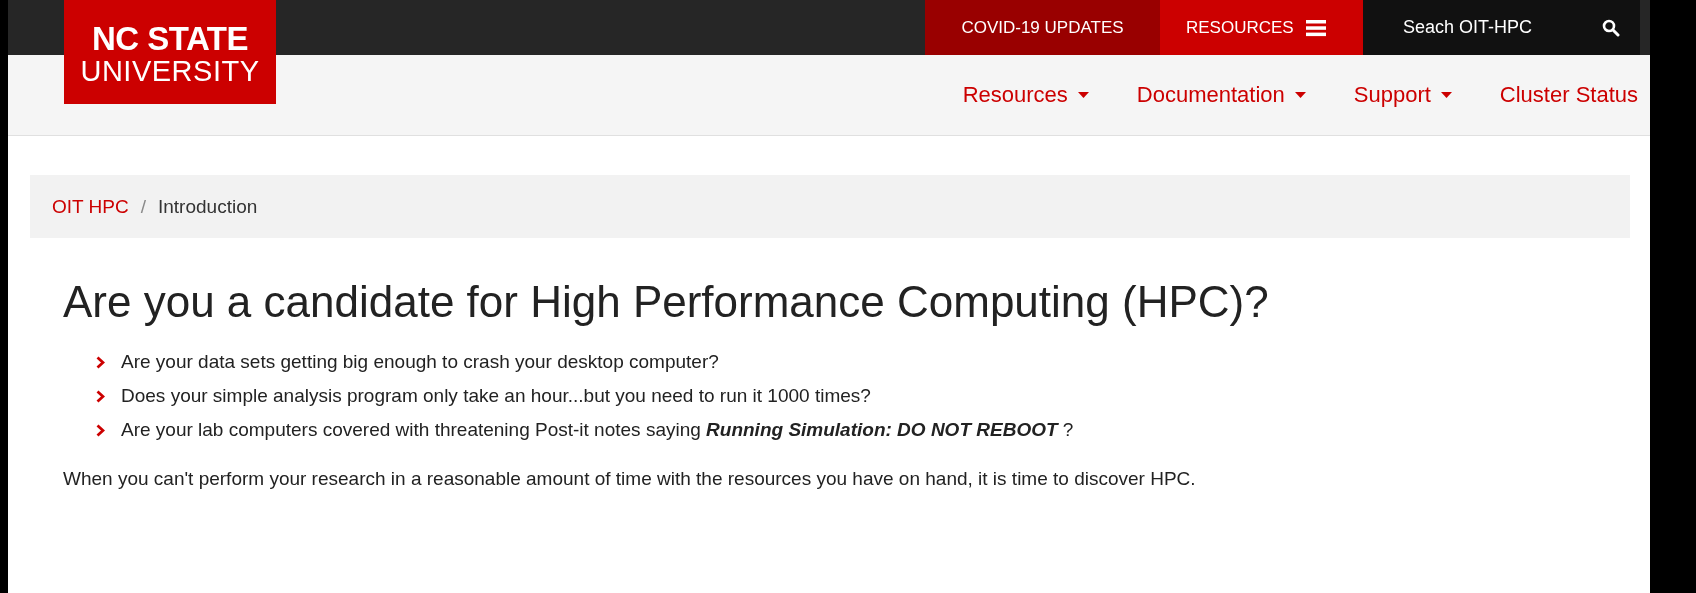  I want to click on nav-link: Resources, so click(1025, 95).